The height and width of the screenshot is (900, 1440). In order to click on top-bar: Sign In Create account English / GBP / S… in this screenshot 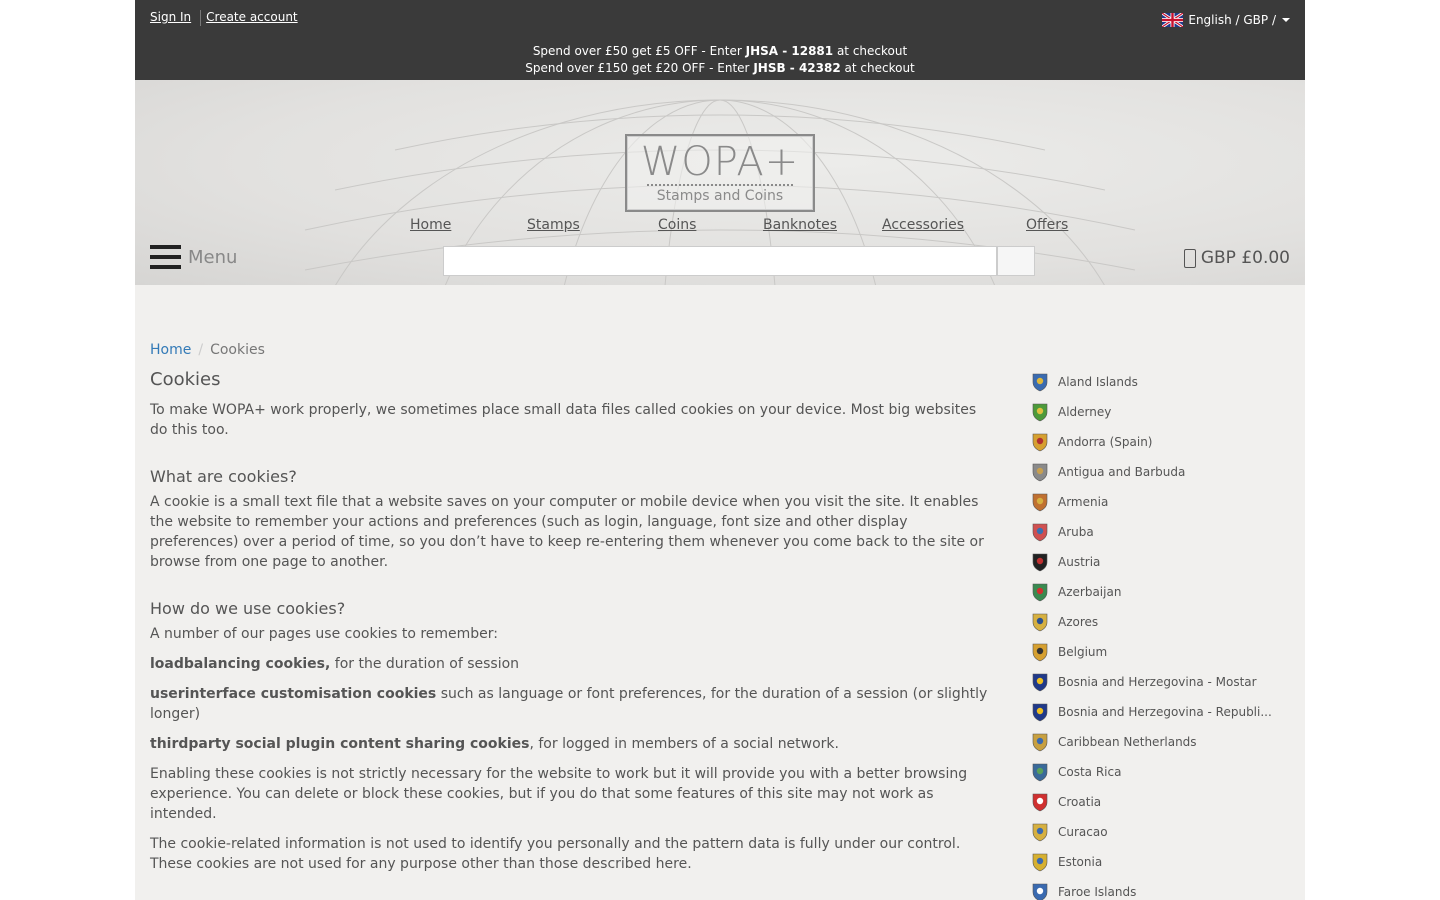, I will do `click(720, 40)`.